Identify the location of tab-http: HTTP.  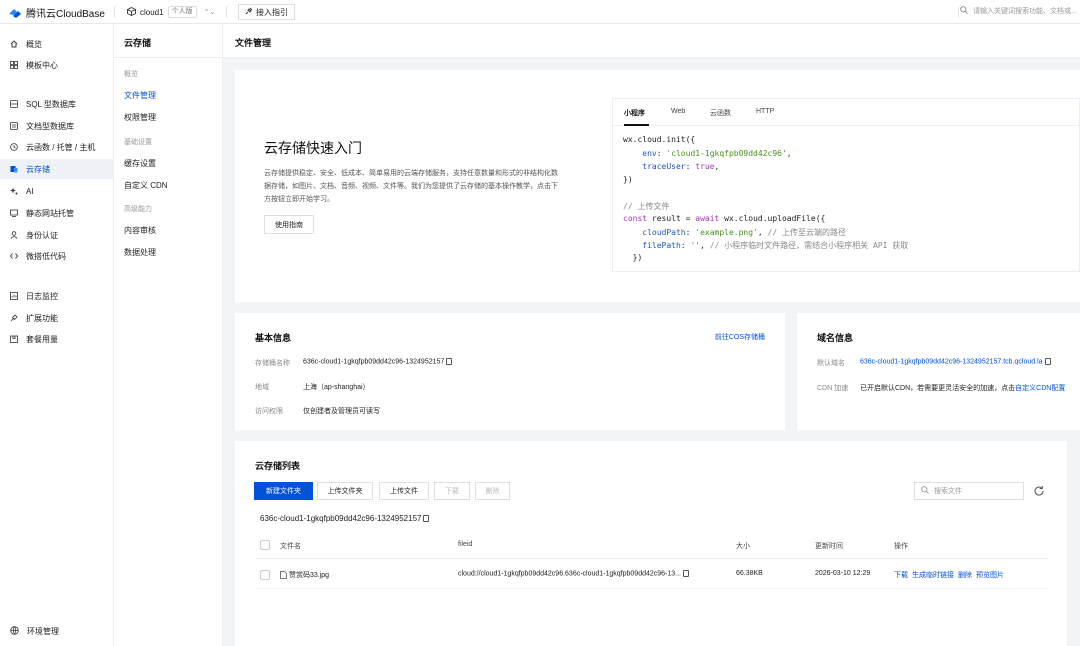
(765, 111).